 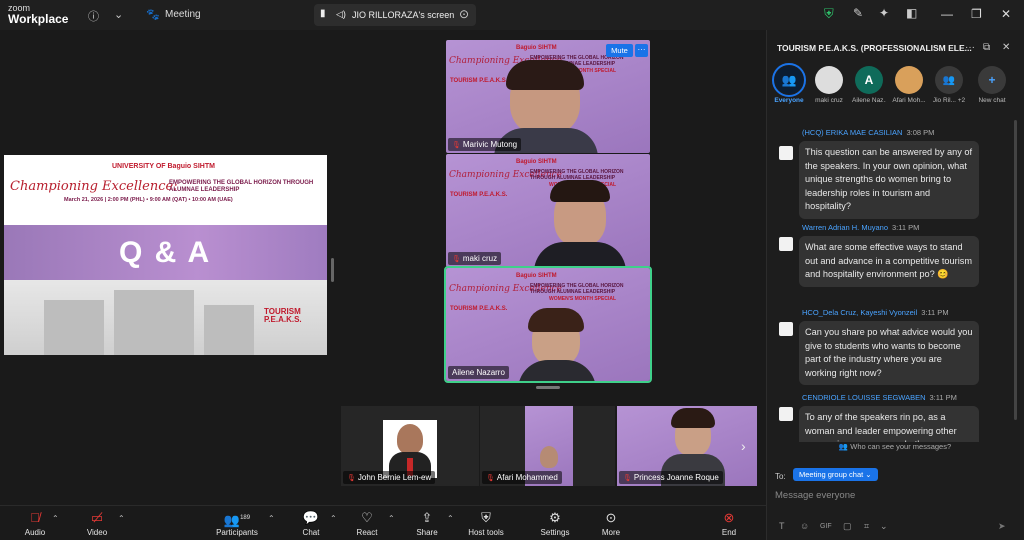 I want to click on chat-caret: ⌃, so click(x=333, y=518).